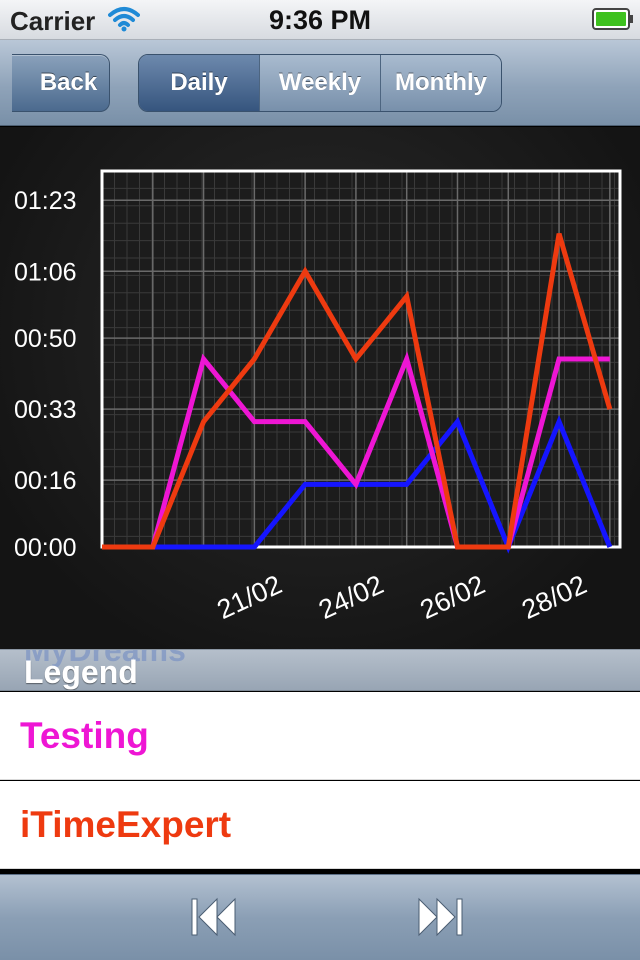 The height and width of the screenshot is (960, 640). I want to click on y-tick-label: 00:50, so click(45, 339).